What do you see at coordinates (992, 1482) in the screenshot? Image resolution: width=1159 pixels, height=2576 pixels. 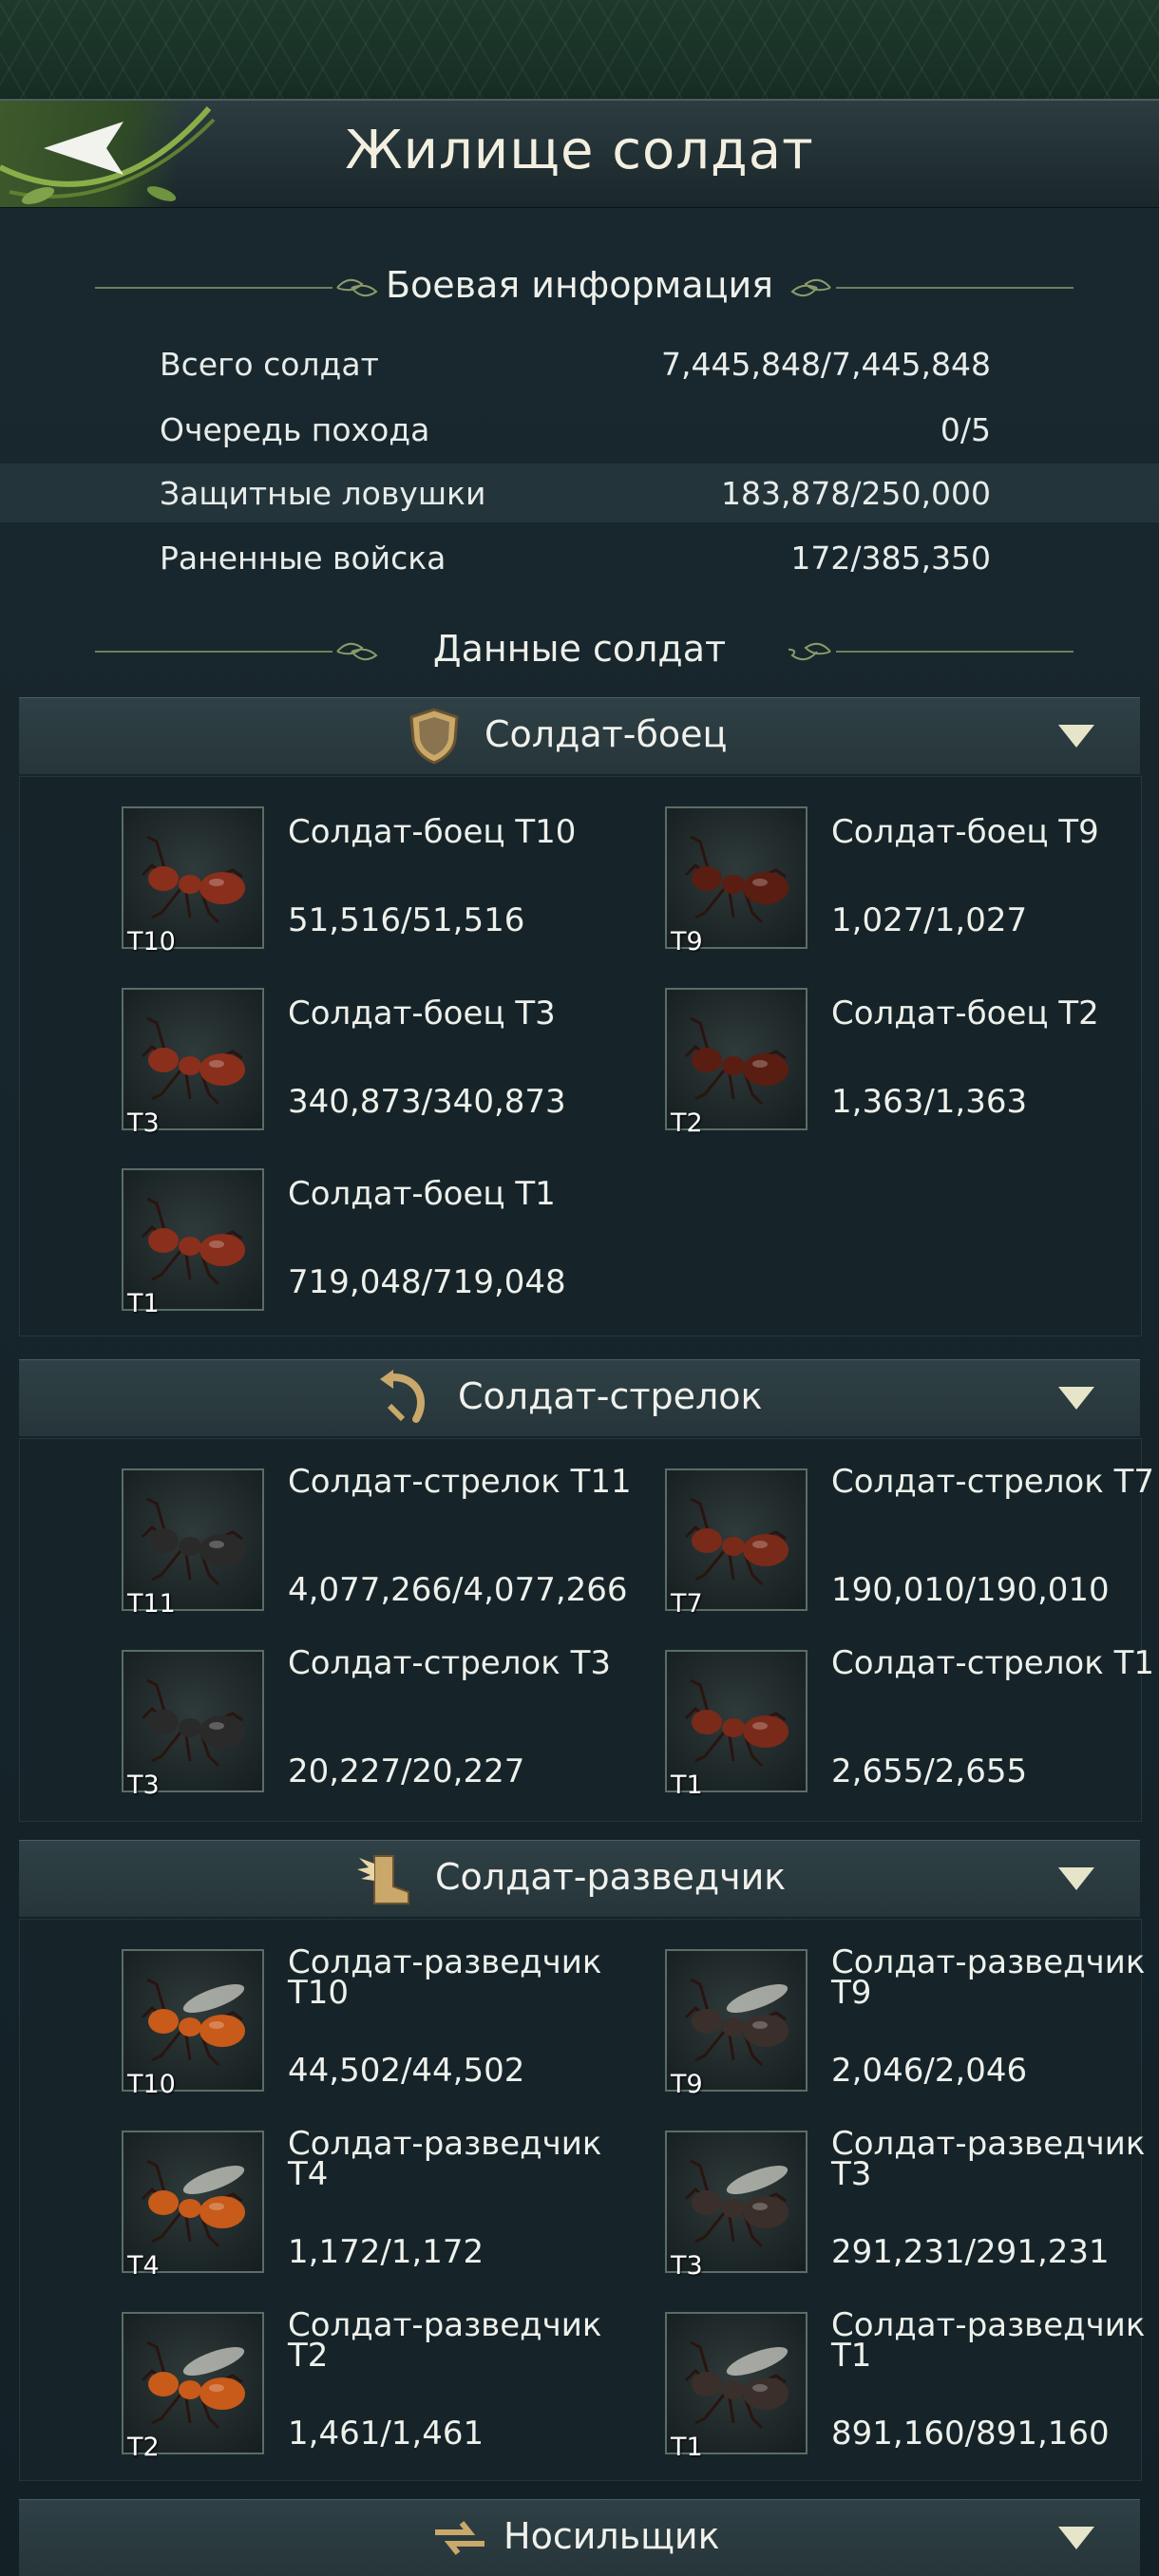 I see `unit-name: Солдат-стрелок T7` at bounding box center [992, 1482].